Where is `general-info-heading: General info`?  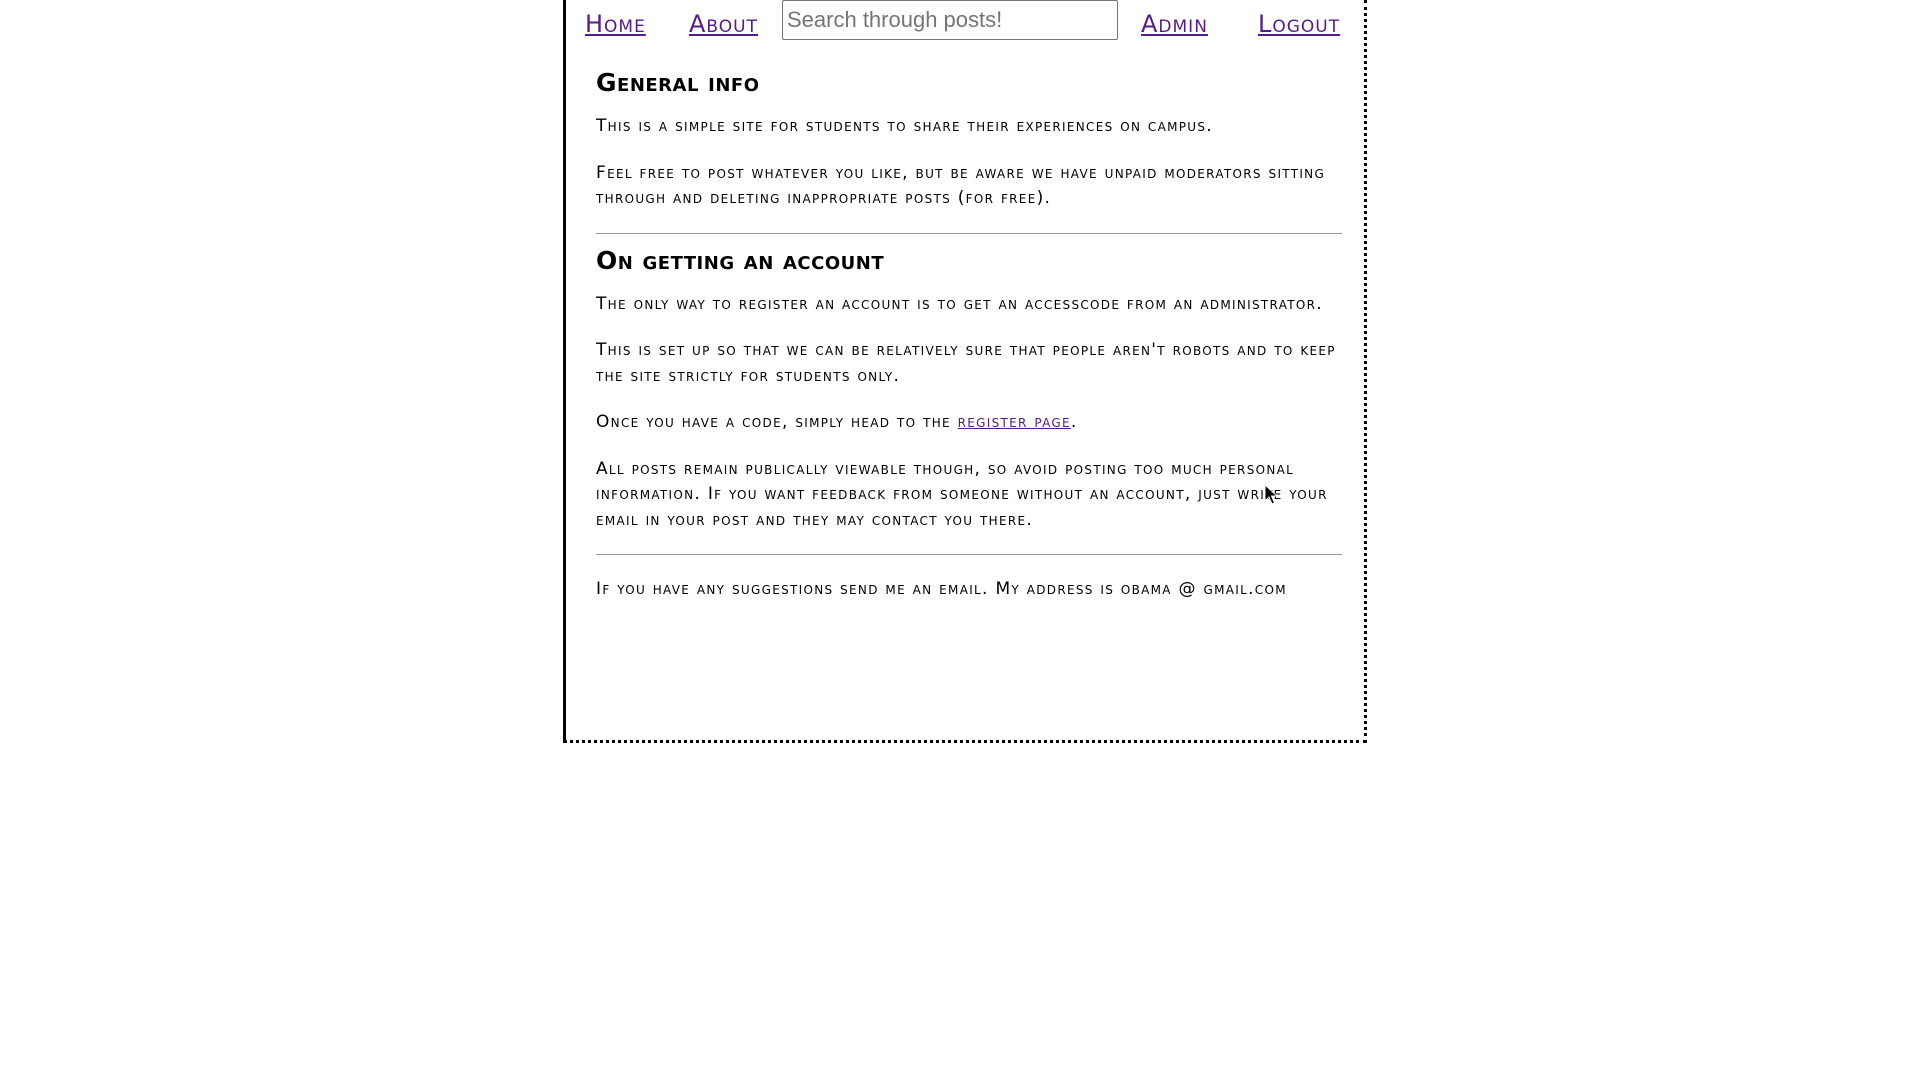
general-info-heading: General info is located at coordinates (678, 82).